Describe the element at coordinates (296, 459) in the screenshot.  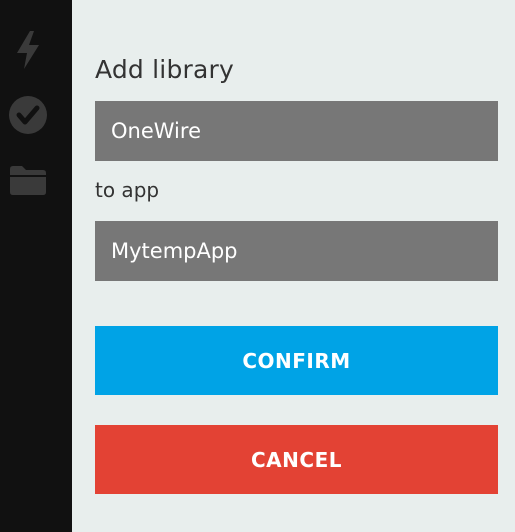
I see `cancel-button: CANCEL` at that location.